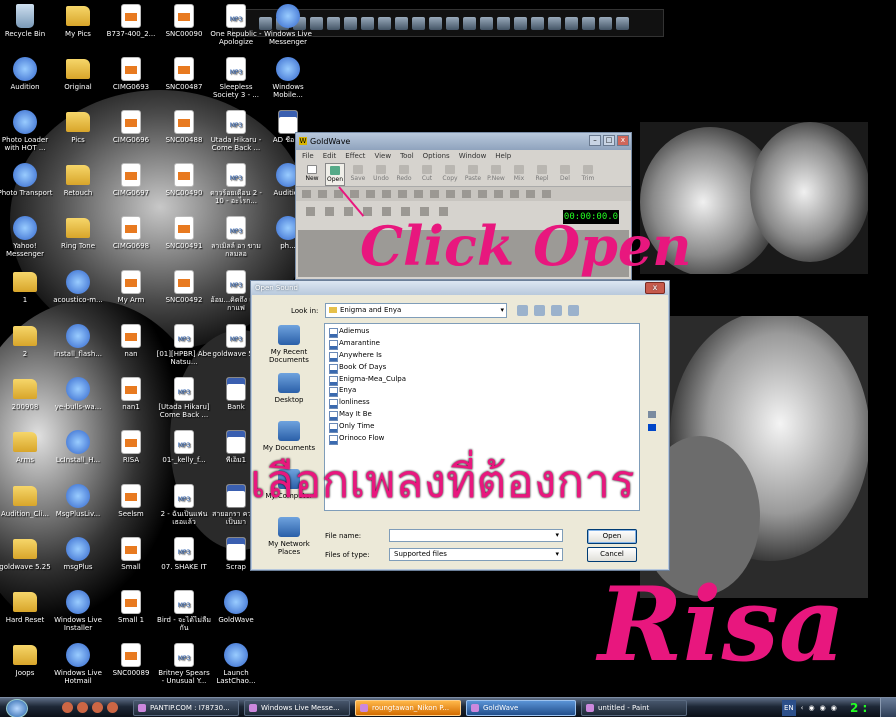 This screenshot has width=896, height=717. What do you see at coordinates (26, 237) in the screenshot?
I see `desktop-icon: Yahoo! Messenger` at bounding box center [26, 237].